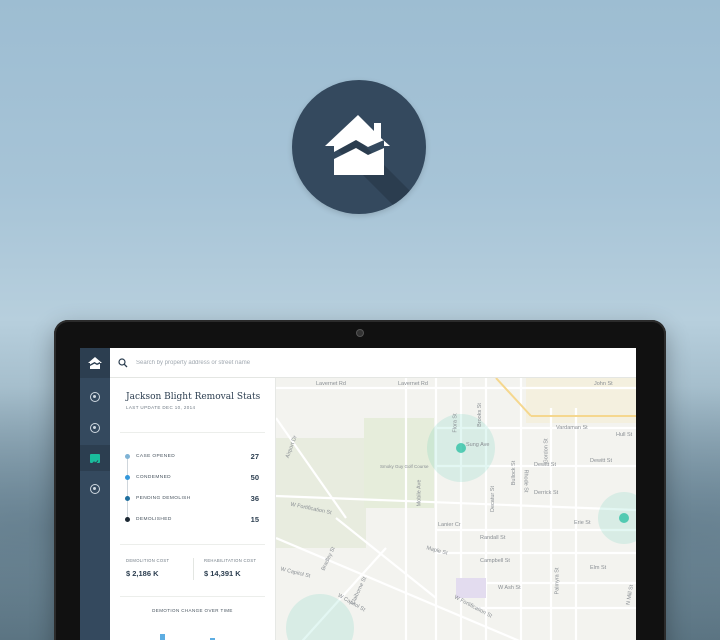 This screenshot has width=720, height=640. I want to click on camera, so click(360, 333).